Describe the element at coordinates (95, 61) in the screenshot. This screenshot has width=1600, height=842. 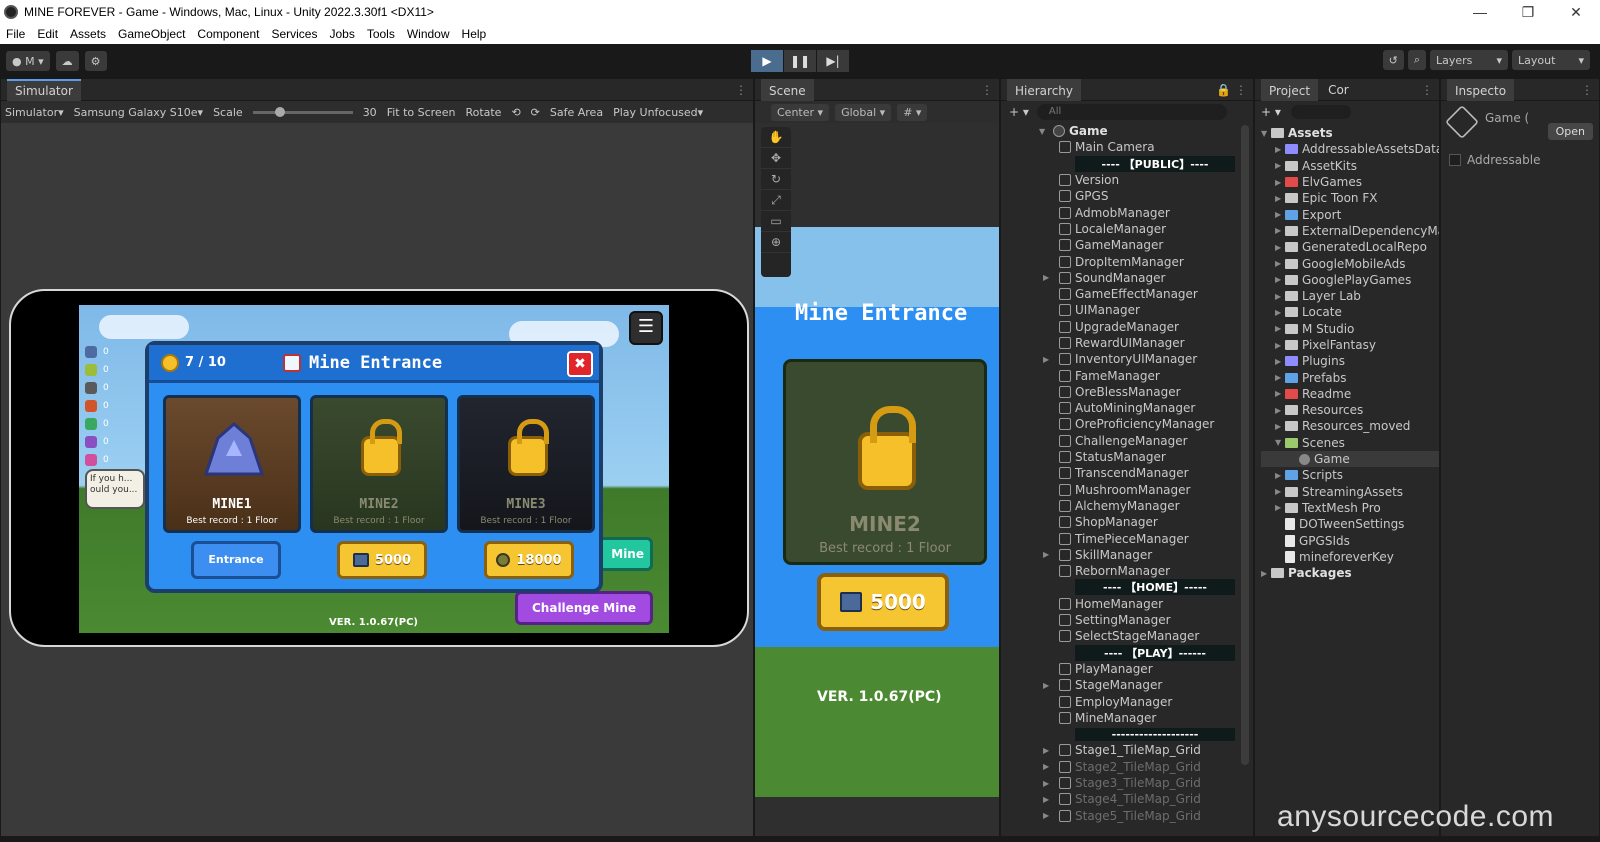
I see `collab-button: ⚙` at that location.